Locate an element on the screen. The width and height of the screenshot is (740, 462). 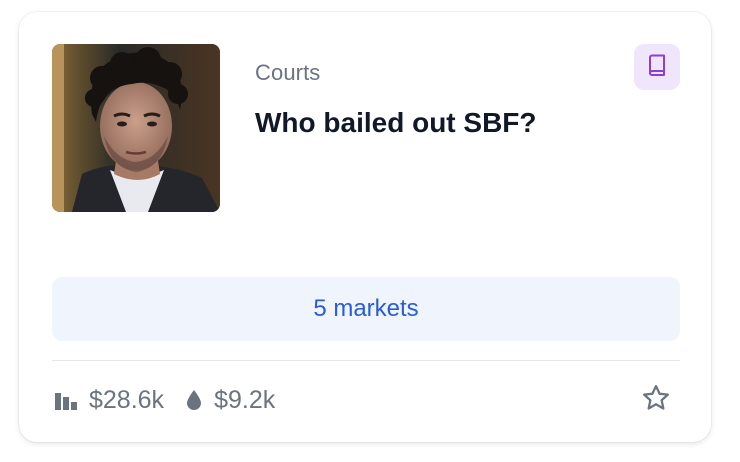
markets-button: 5 markets is located at coordinates (366, 309).